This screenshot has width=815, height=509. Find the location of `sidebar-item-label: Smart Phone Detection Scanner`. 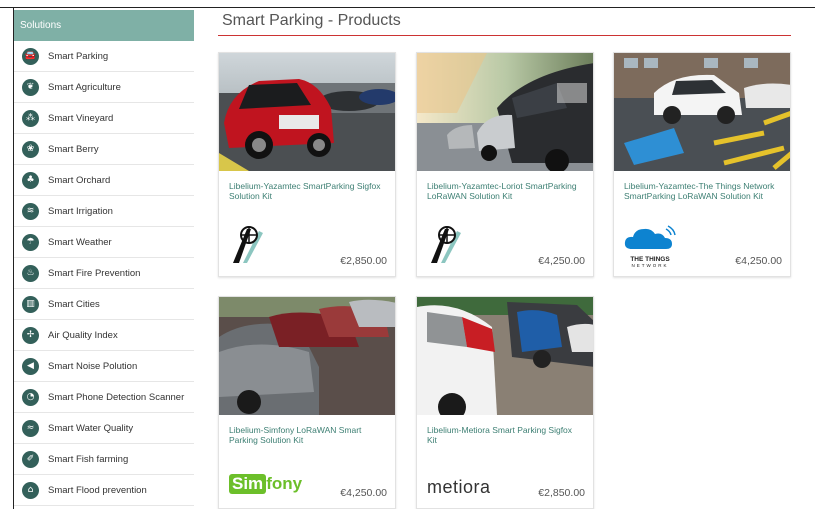

sidebar-item-label: Smart Phone Detection Scanner is located at coordinates (116, 397).